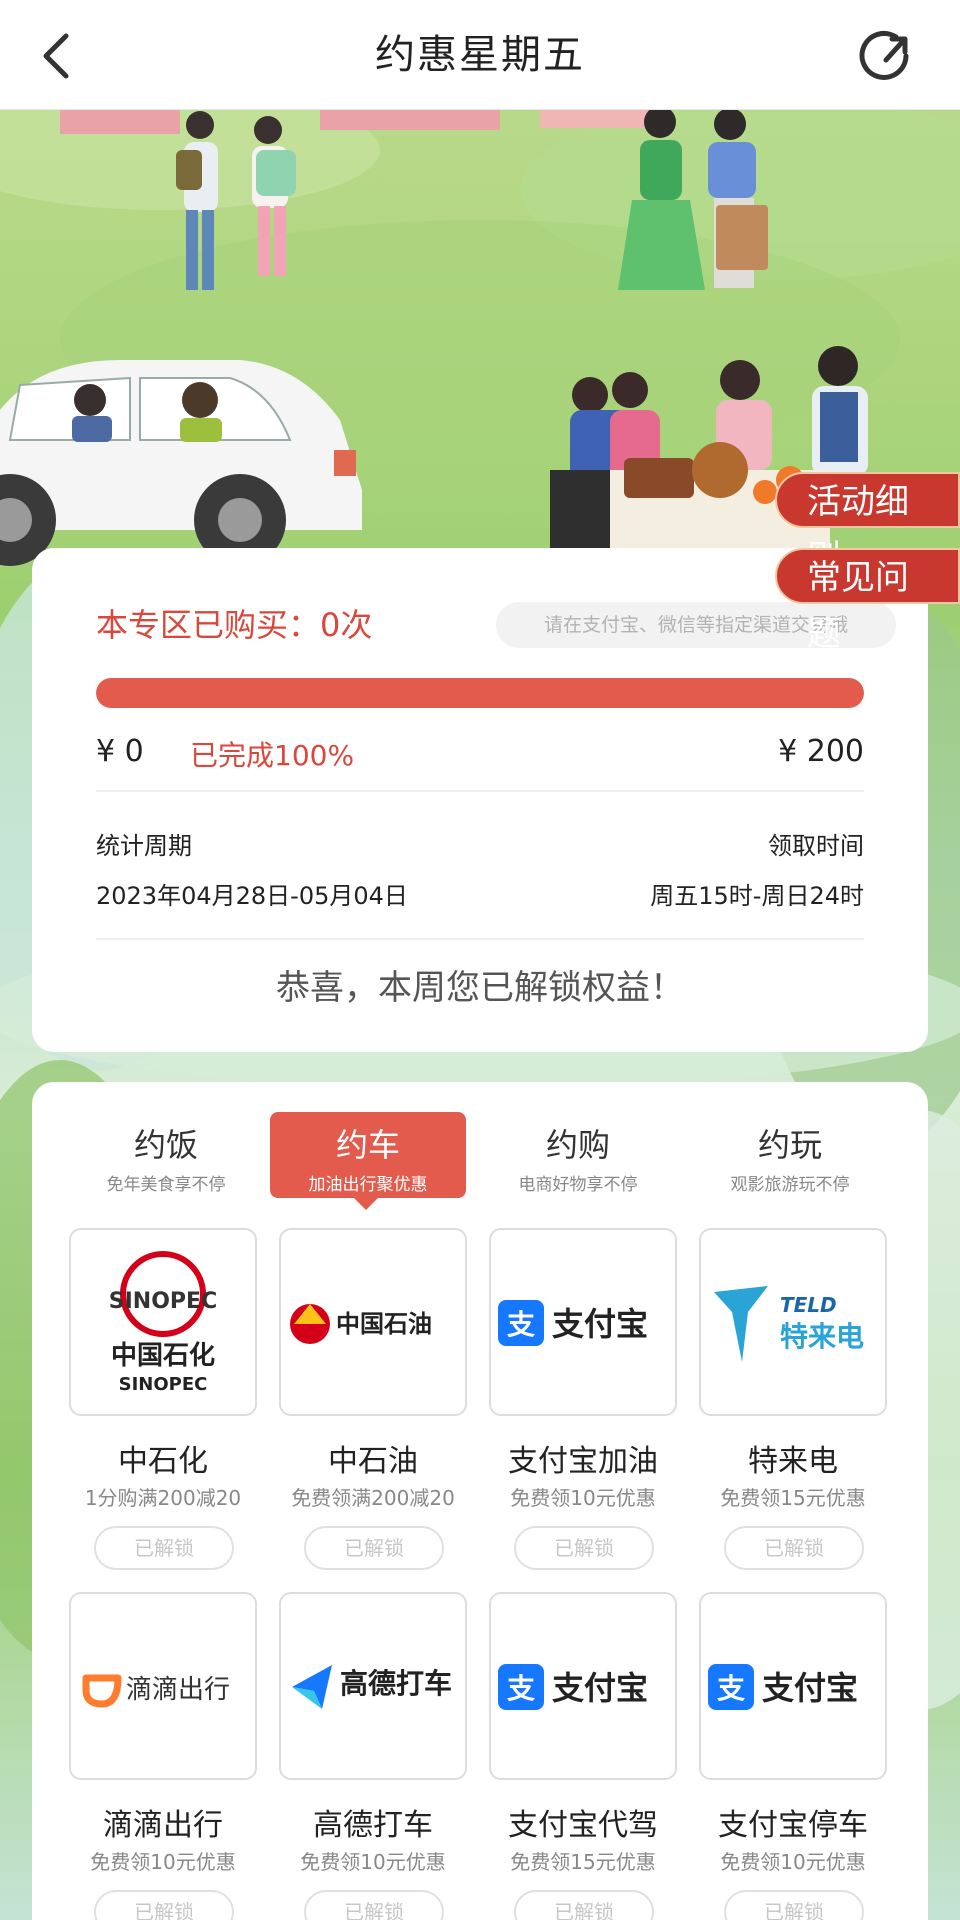  I want to click on merchant-tile-alipay-driver: 支 支付宝, so click(583, 1686).